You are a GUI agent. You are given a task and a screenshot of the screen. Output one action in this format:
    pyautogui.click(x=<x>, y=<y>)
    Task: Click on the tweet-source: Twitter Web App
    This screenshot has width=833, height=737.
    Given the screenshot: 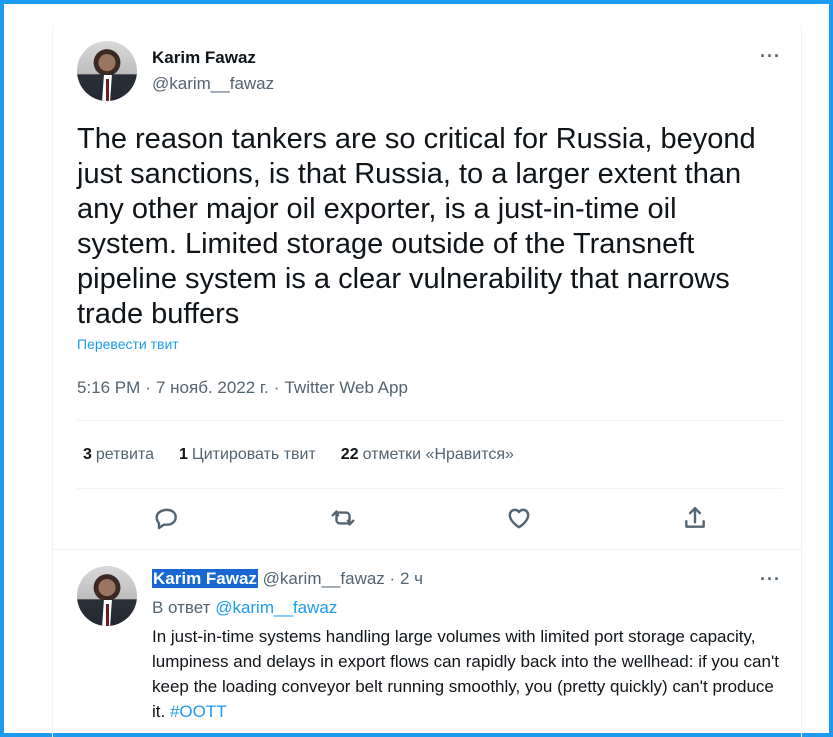 What is the action you would take?
    pyautogui.click(x=345, y=387)
    